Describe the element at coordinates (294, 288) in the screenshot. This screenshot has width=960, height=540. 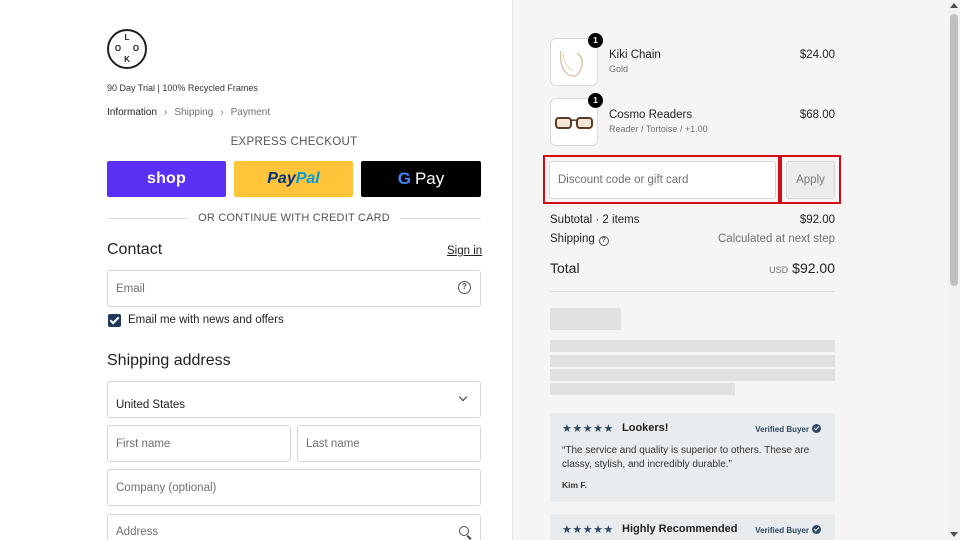
I see `email-field: Email ?` at that location.